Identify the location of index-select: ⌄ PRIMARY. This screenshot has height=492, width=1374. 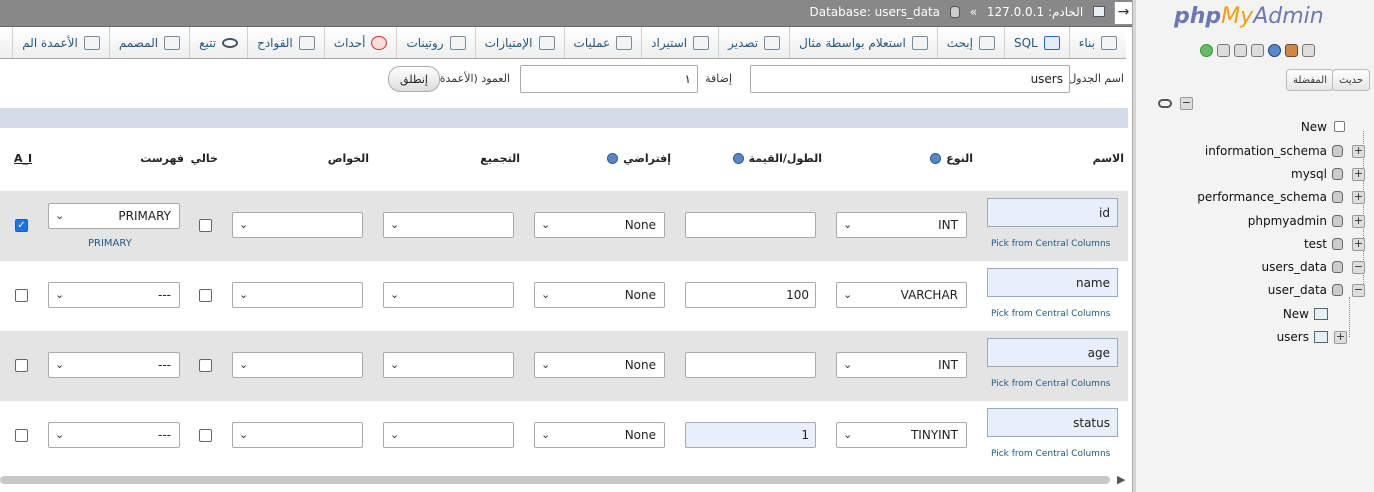
(114, 216).